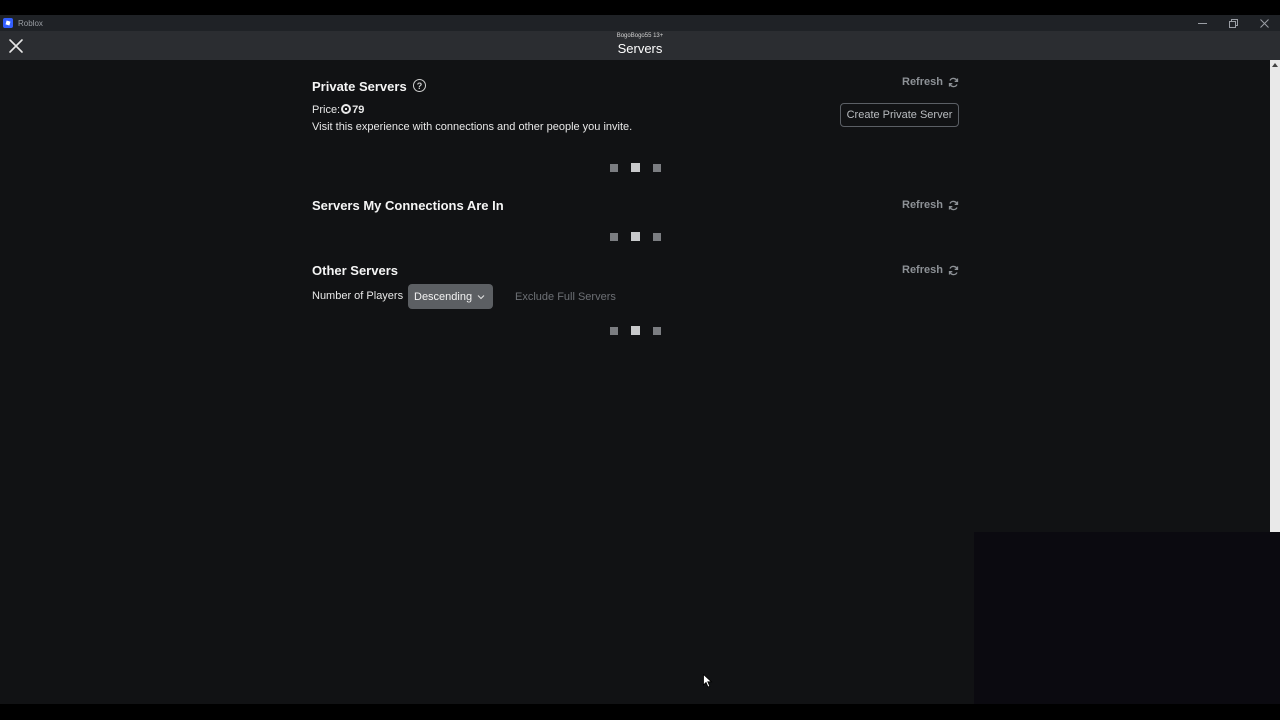  I want to click on scroll-up-icon, so click(1275, 64).